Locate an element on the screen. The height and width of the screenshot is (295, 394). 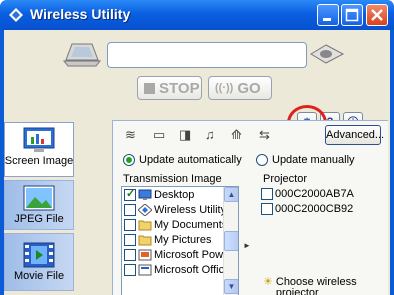
close-button is located at coordinates (377, 15).